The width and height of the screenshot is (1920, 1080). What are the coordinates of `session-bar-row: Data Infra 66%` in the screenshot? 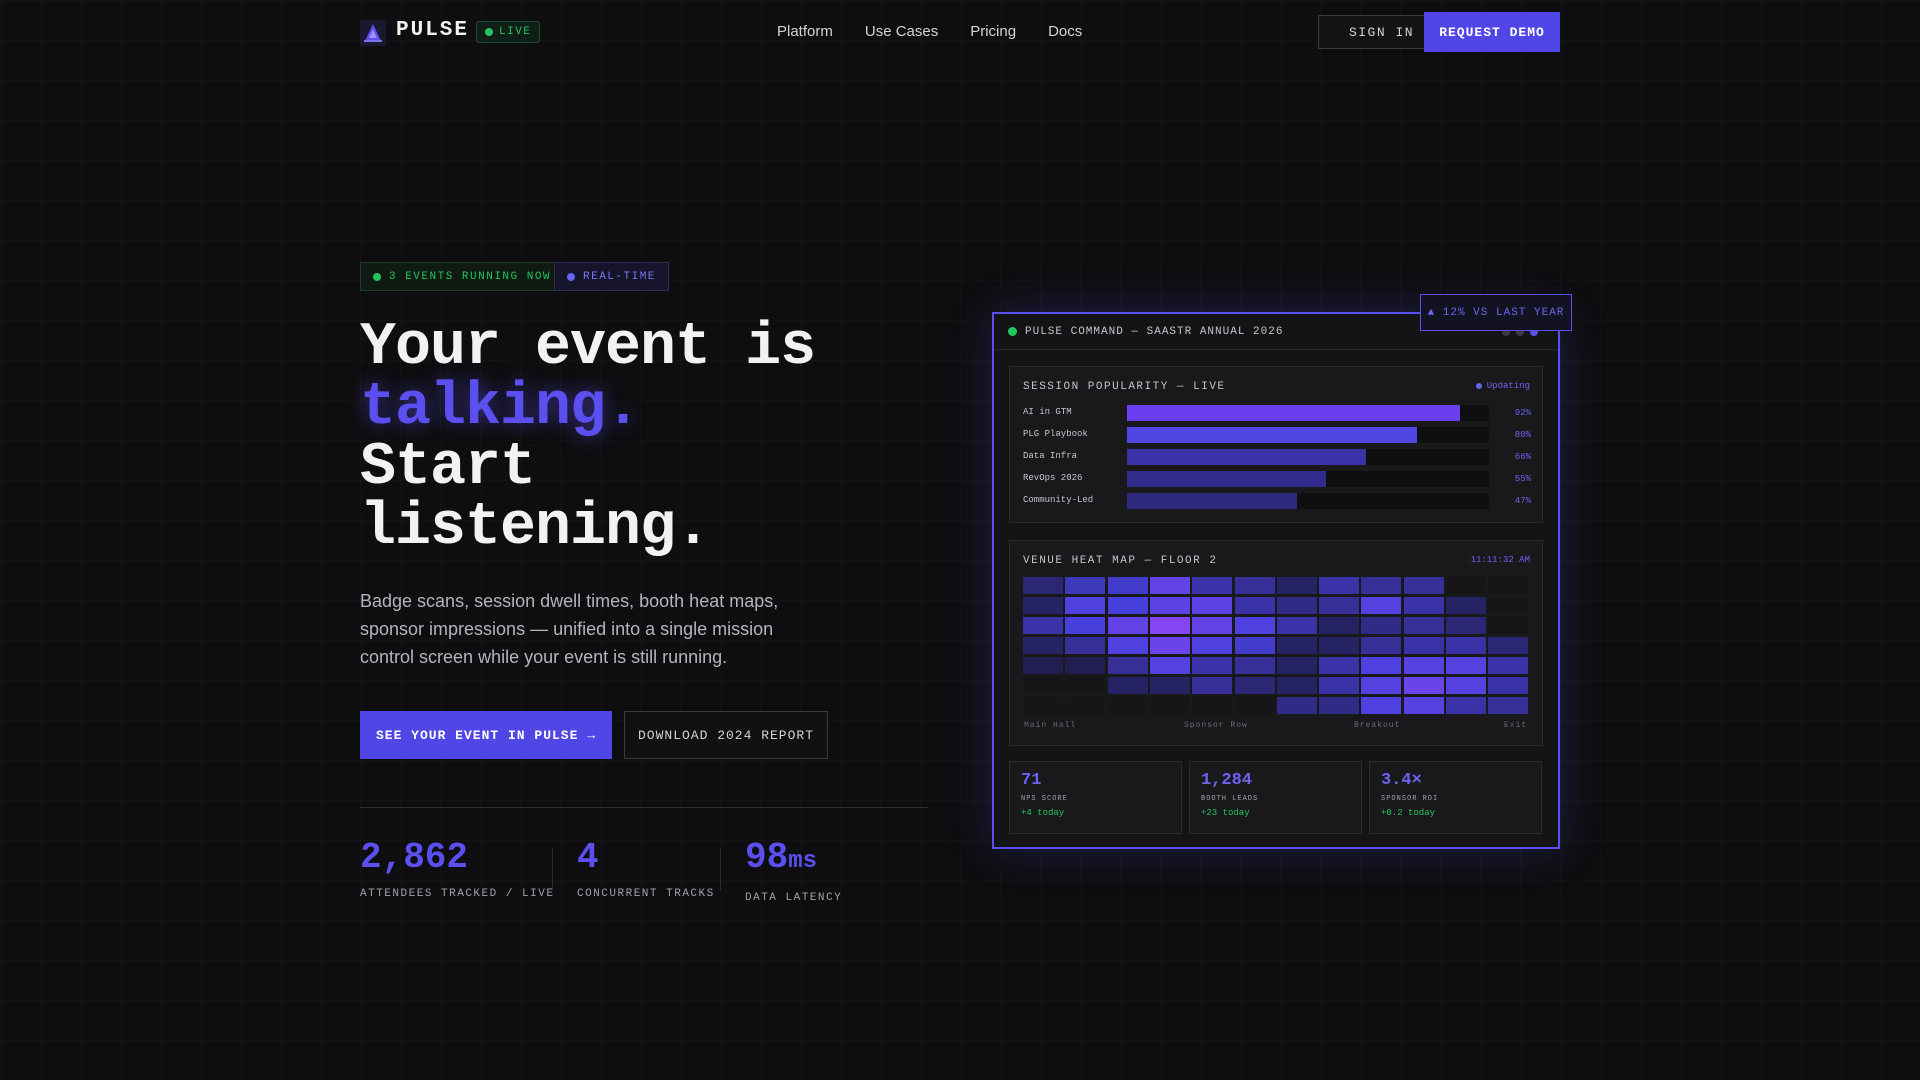 It's located at (1277, 457).